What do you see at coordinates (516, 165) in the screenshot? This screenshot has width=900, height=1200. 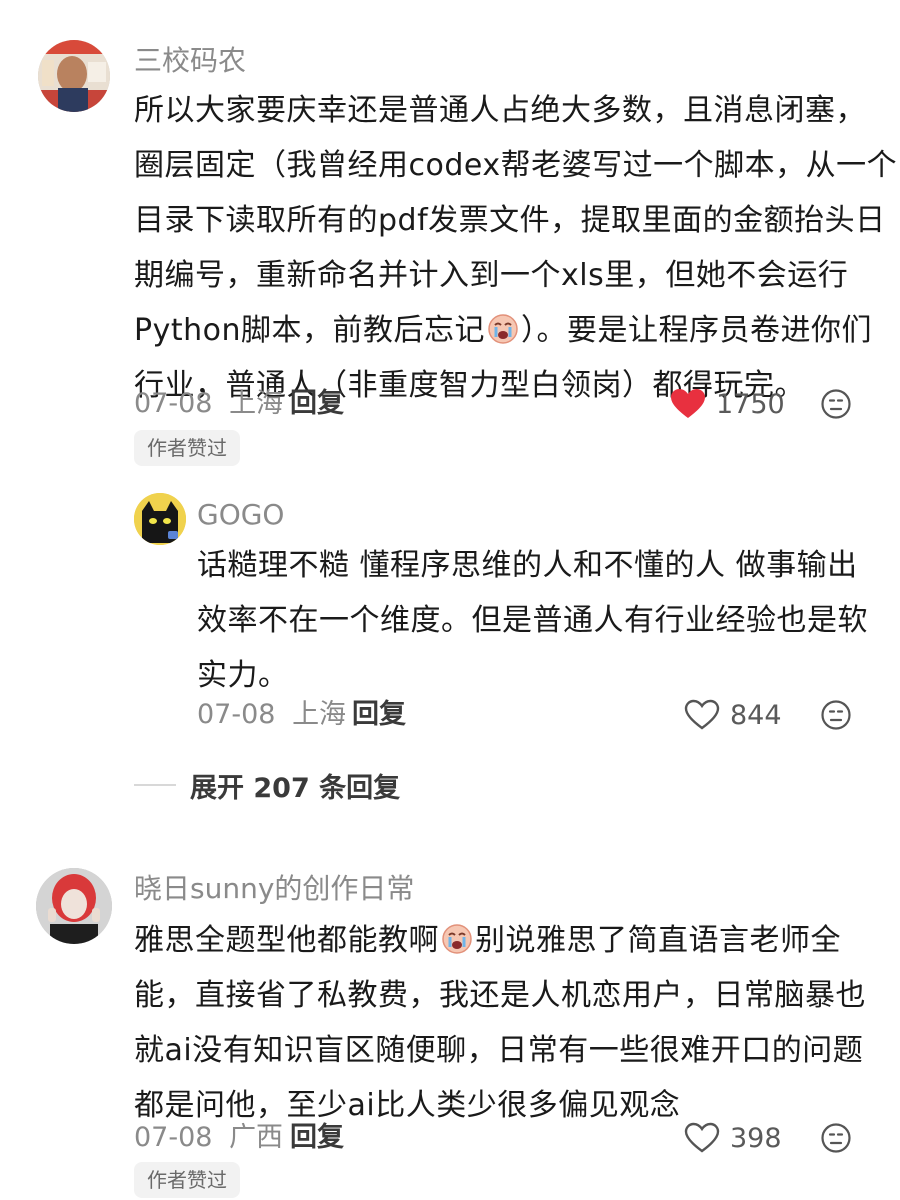 I see `comment-line: 圈层固定（我曾经用codex帮老婆写过一个脚本，从一个` at bounding box center [516, 165].